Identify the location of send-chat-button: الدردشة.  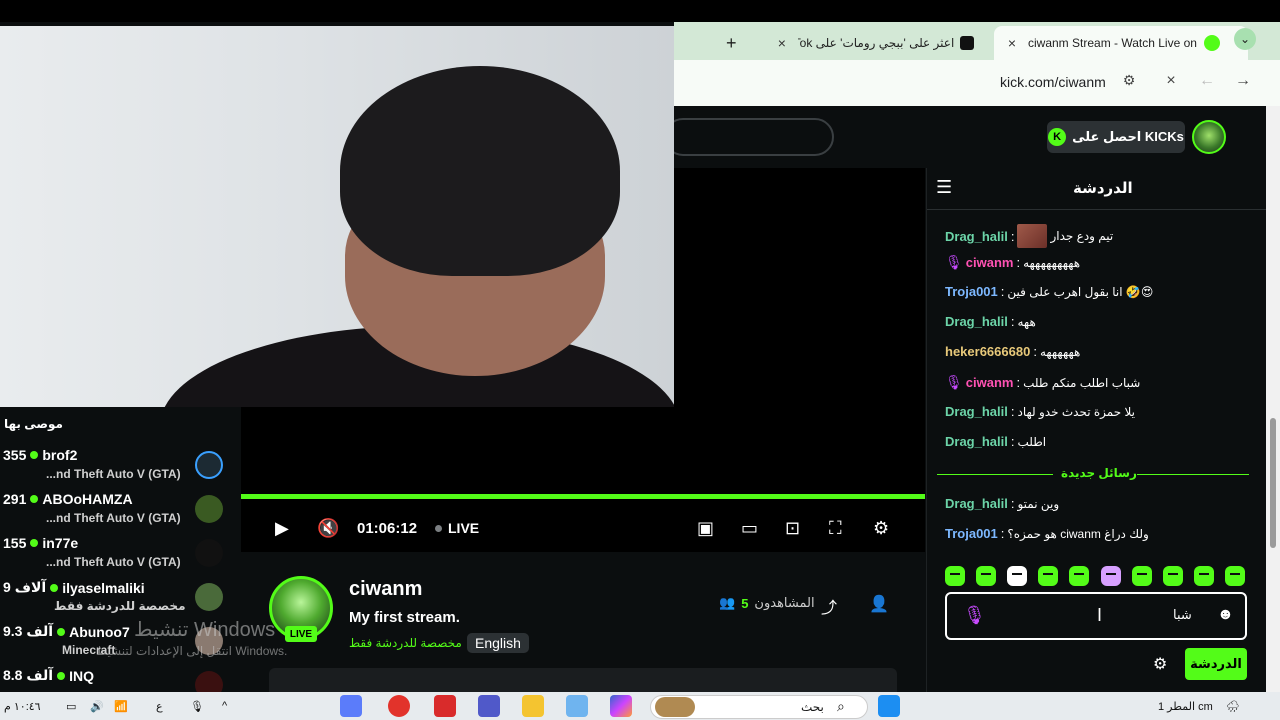
(1216, 664).